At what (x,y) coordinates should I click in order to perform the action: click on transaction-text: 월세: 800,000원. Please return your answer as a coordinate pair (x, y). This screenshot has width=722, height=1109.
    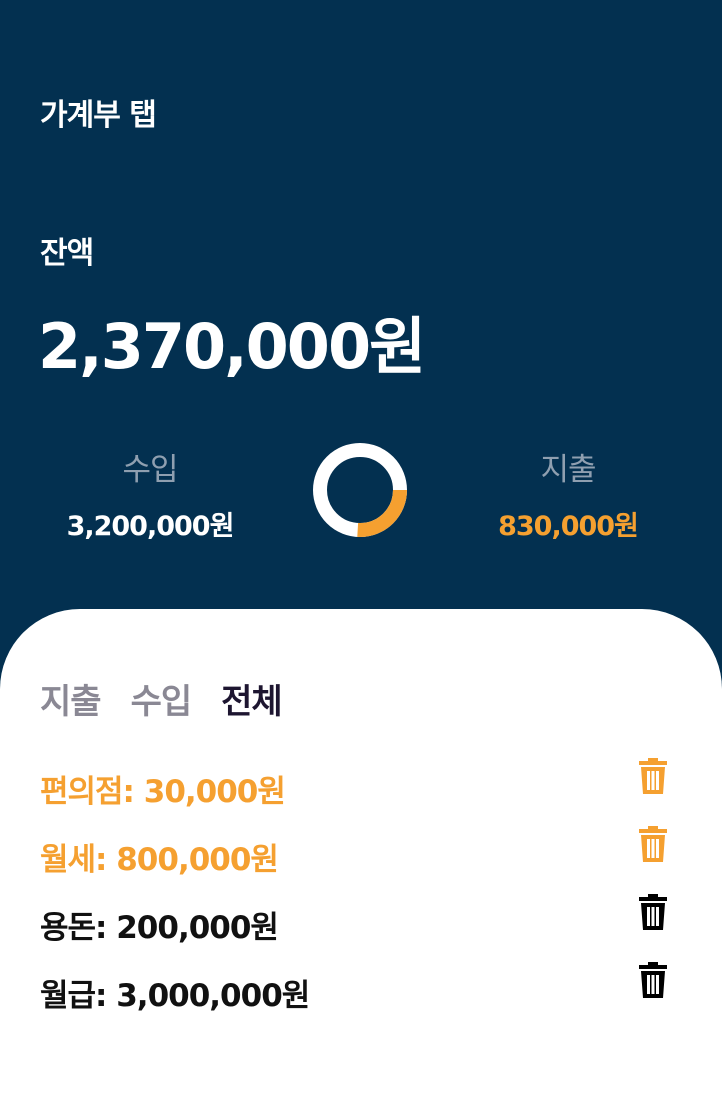
    Looking at the image, I should click on (159, 860).